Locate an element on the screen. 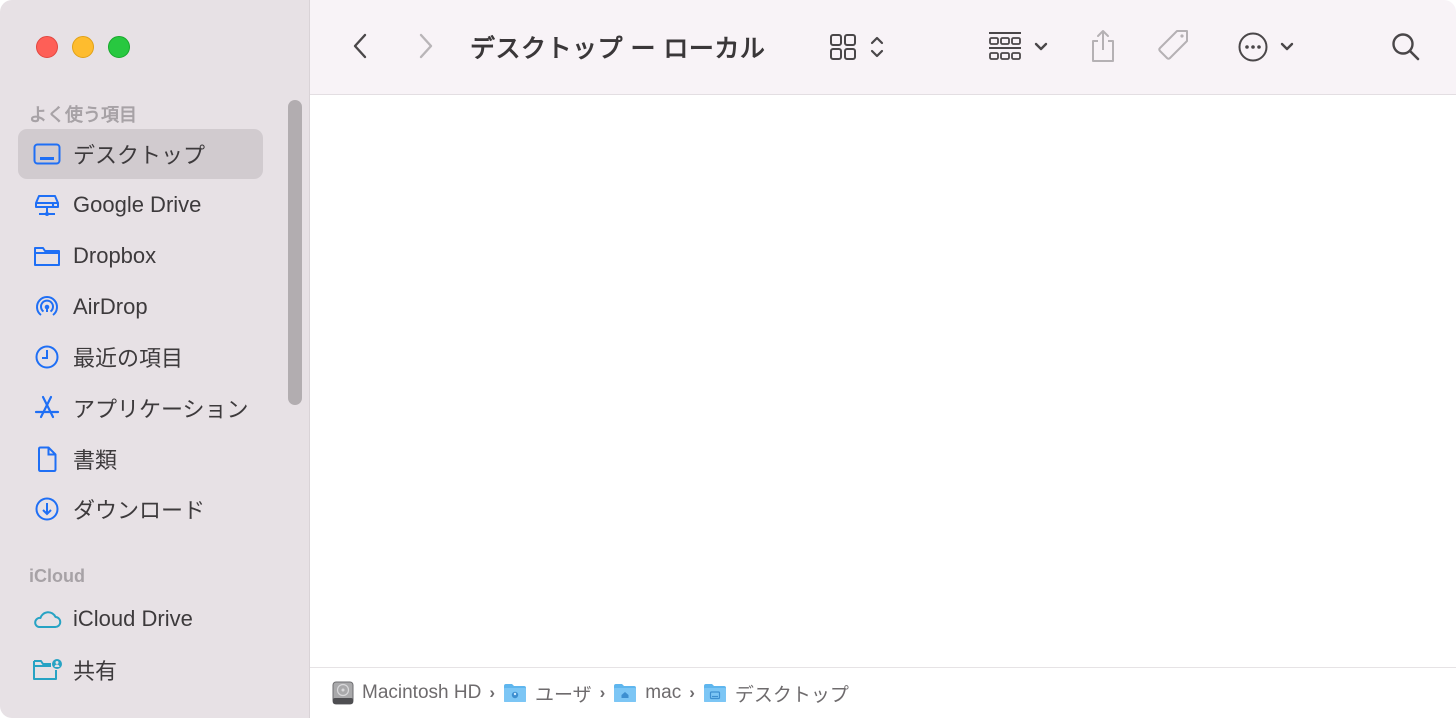 The image size is (1456, 718). path-crumb-users: ユーザ is located at coordinates (547, 693).